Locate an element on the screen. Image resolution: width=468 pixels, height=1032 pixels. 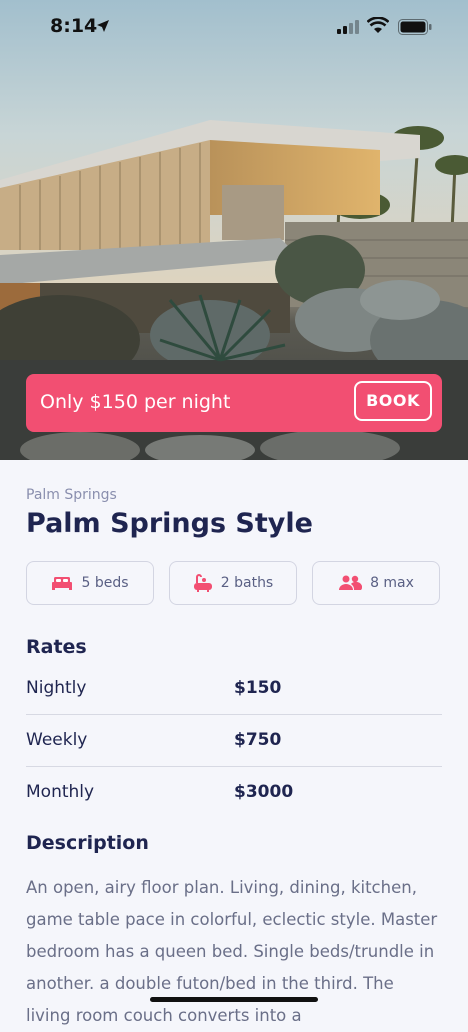
rate-row-weekly: Weekly $750 is located at coordinates (234, 740).